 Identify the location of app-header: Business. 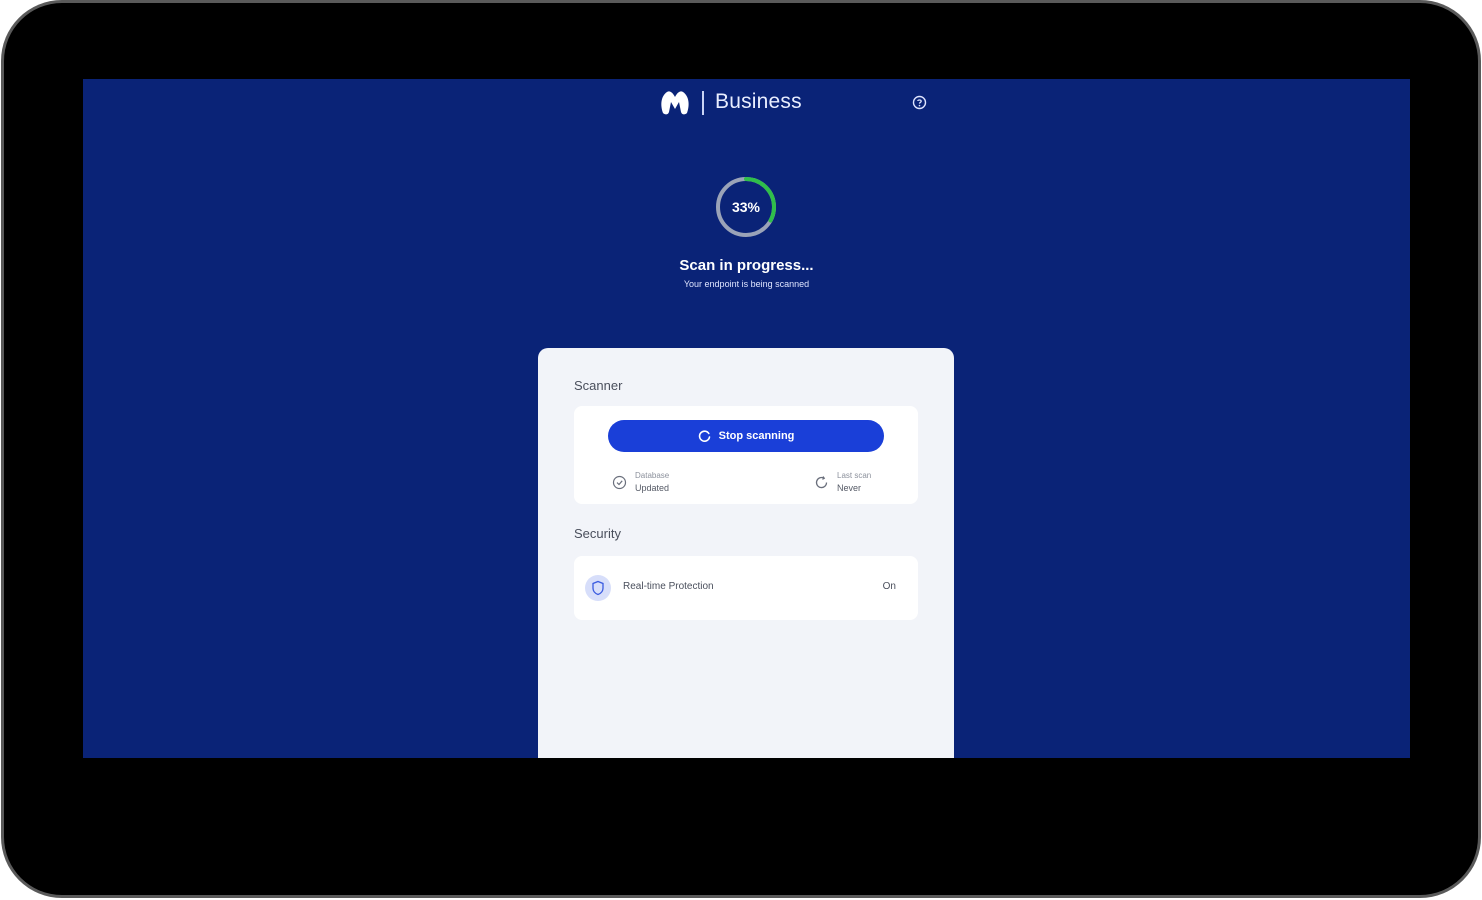
(746, 103).